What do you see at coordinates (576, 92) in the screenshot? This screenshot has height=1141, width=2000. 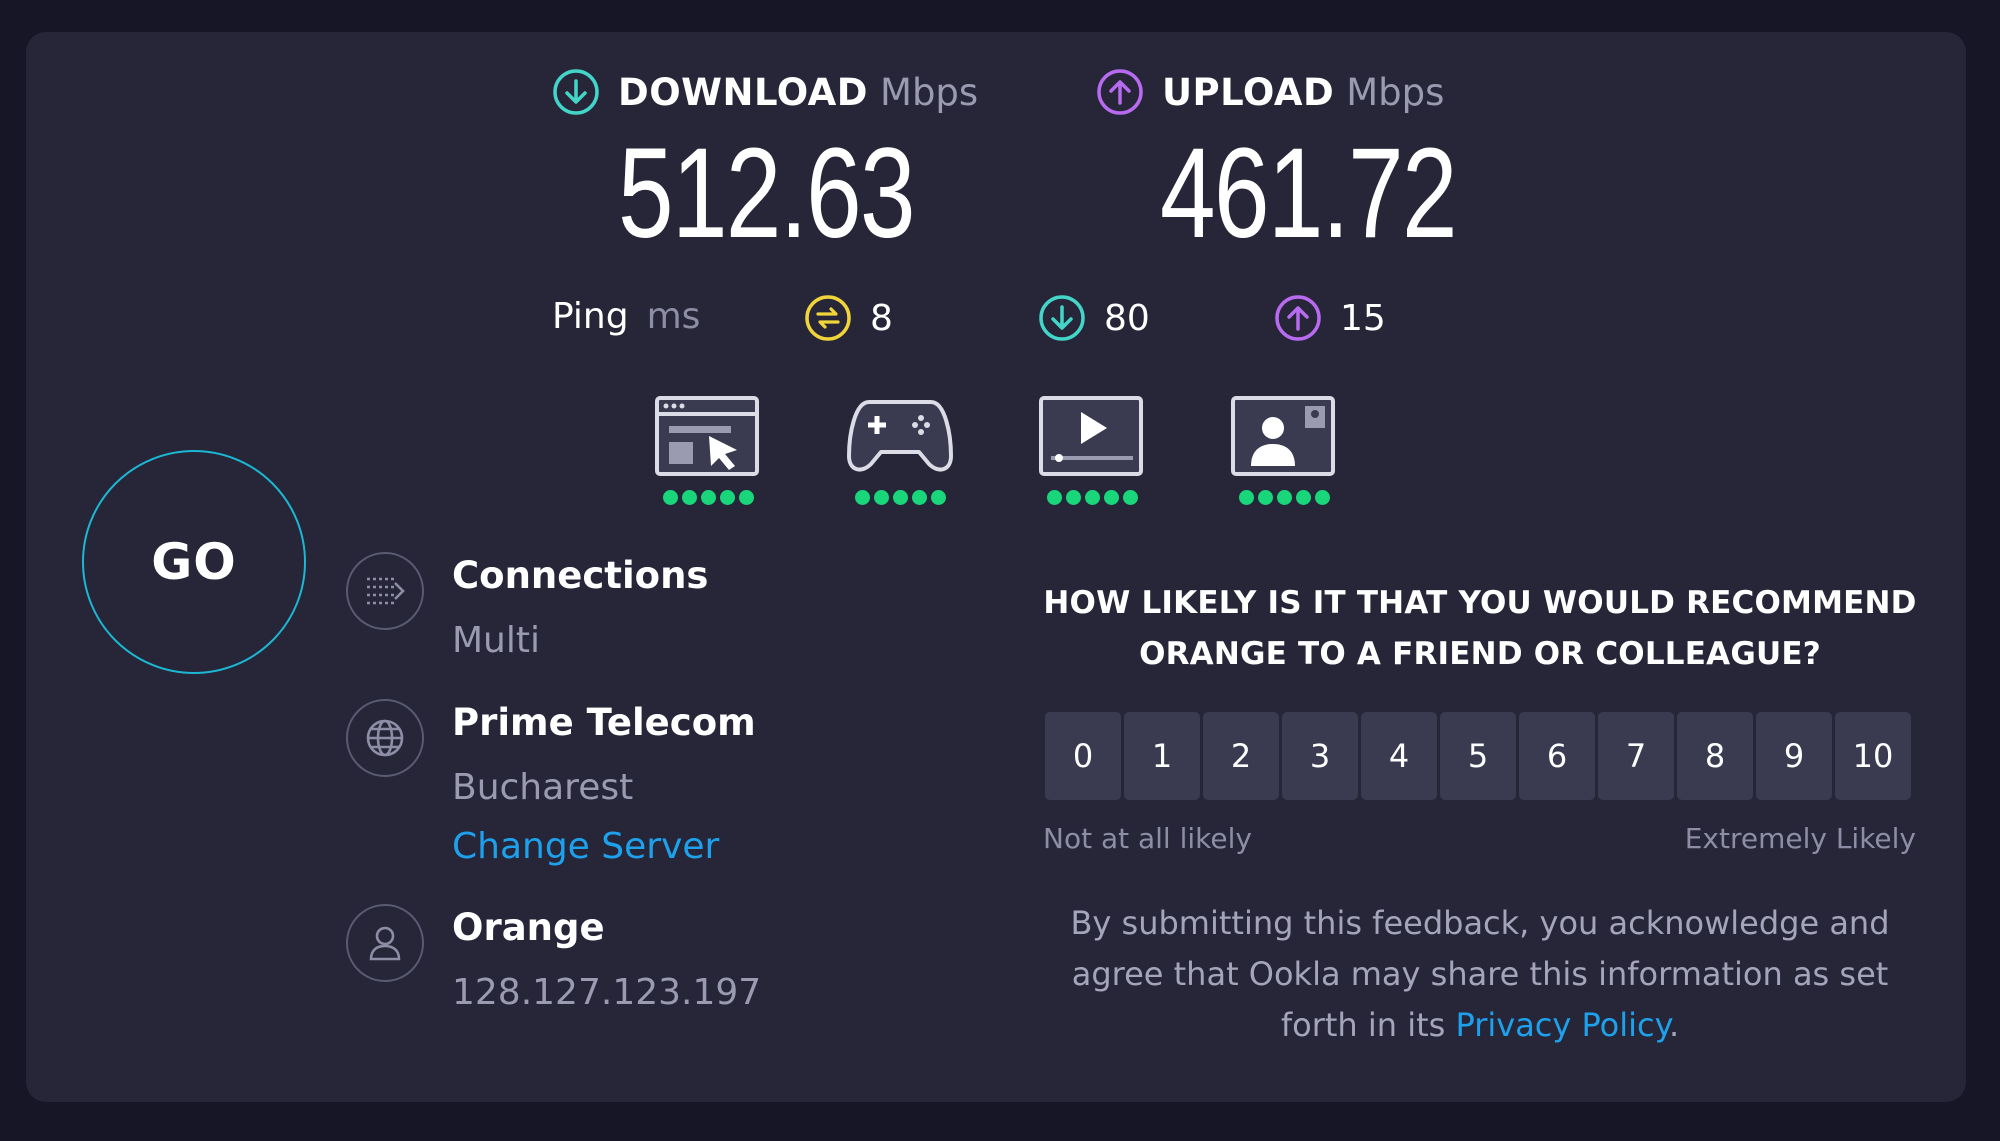 I see `download-arrow-icon` at bounding box center [576, 92].